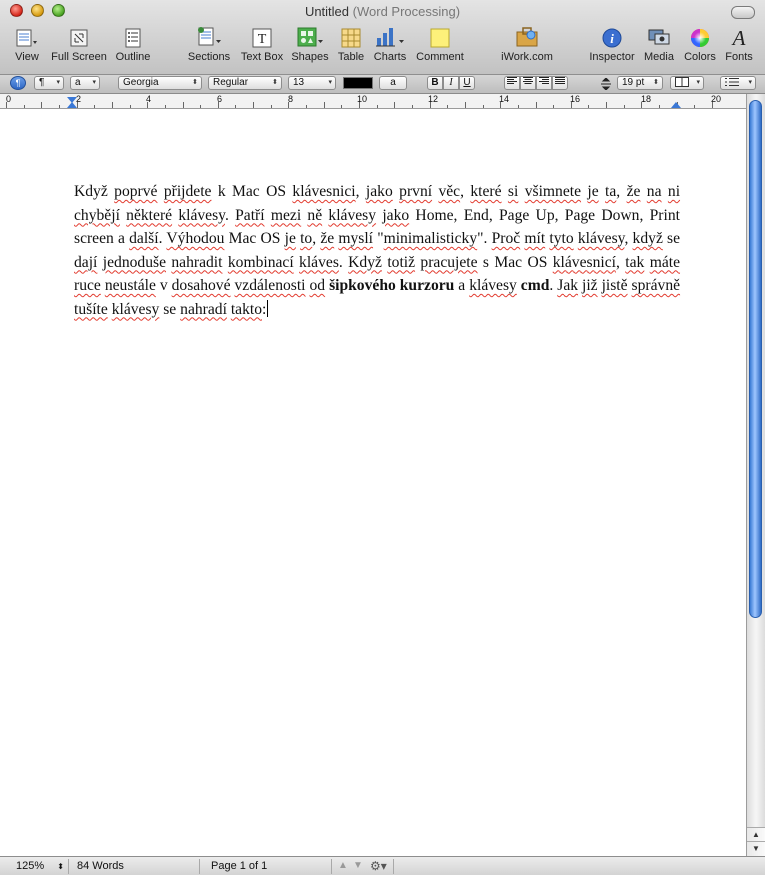  What do you see at coordinates (512, 83) in the screenshot?
I see `align-left-button` at bounding box center [512, 83].